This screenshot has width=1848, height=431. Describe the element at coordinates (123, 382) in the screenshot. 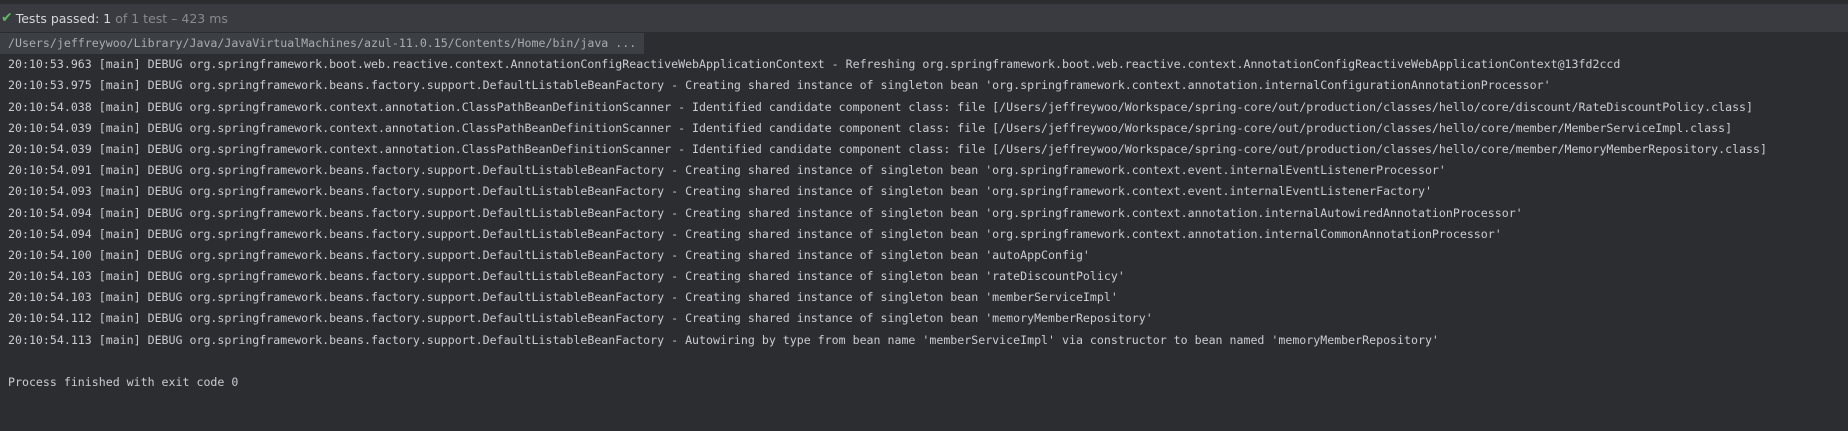

I see `exit-message: Process finished with exit code 0` at that location.